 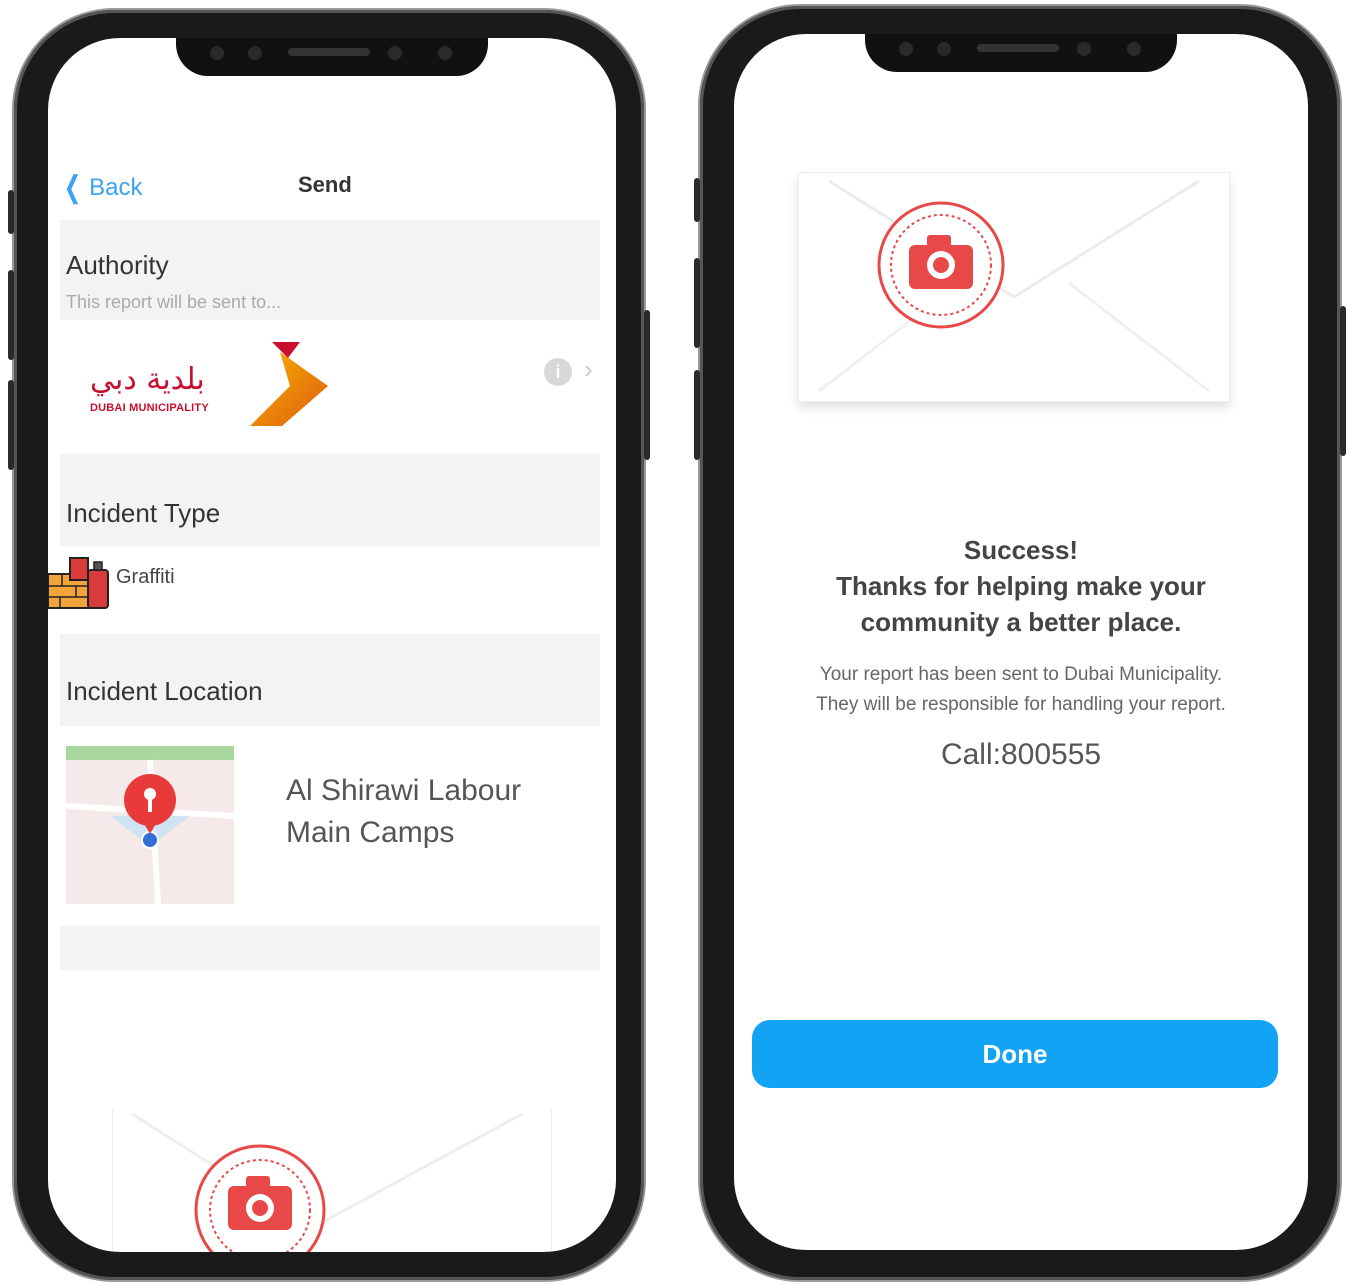 I want to click on empty-section-bar, so click(x=330, y=948).